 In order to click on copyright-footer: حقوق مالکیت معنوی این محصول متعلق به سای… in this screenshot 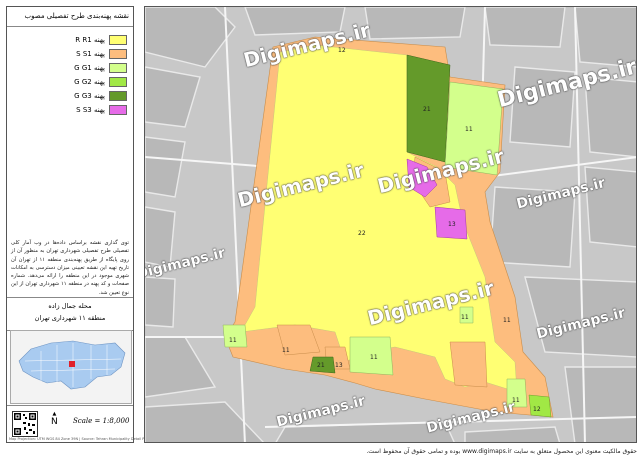, I will do `click(501, 451)`.